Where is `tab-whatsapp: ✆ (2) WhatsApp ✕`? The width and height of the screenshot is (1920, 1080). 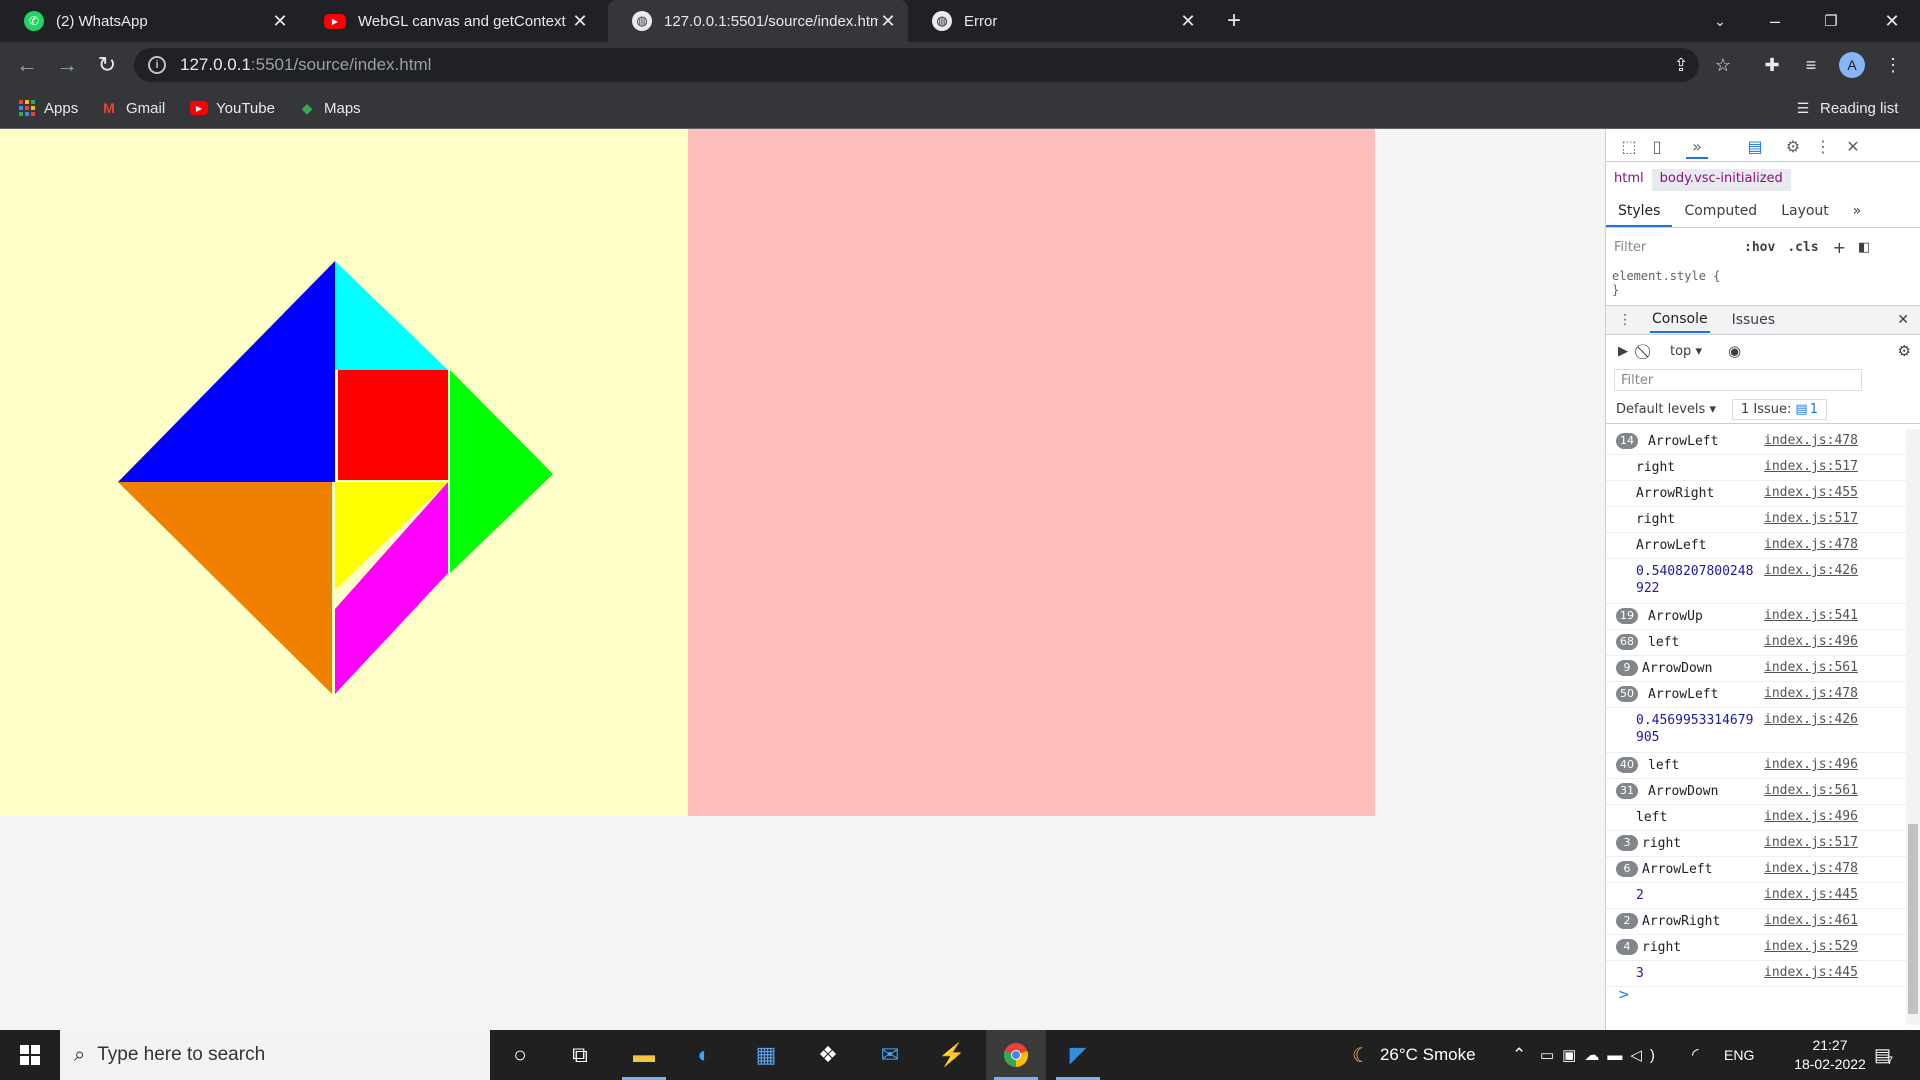 tab-whatsapp: ✆ (2) WhatsApp ✕ is located at coordinates (150, 21).